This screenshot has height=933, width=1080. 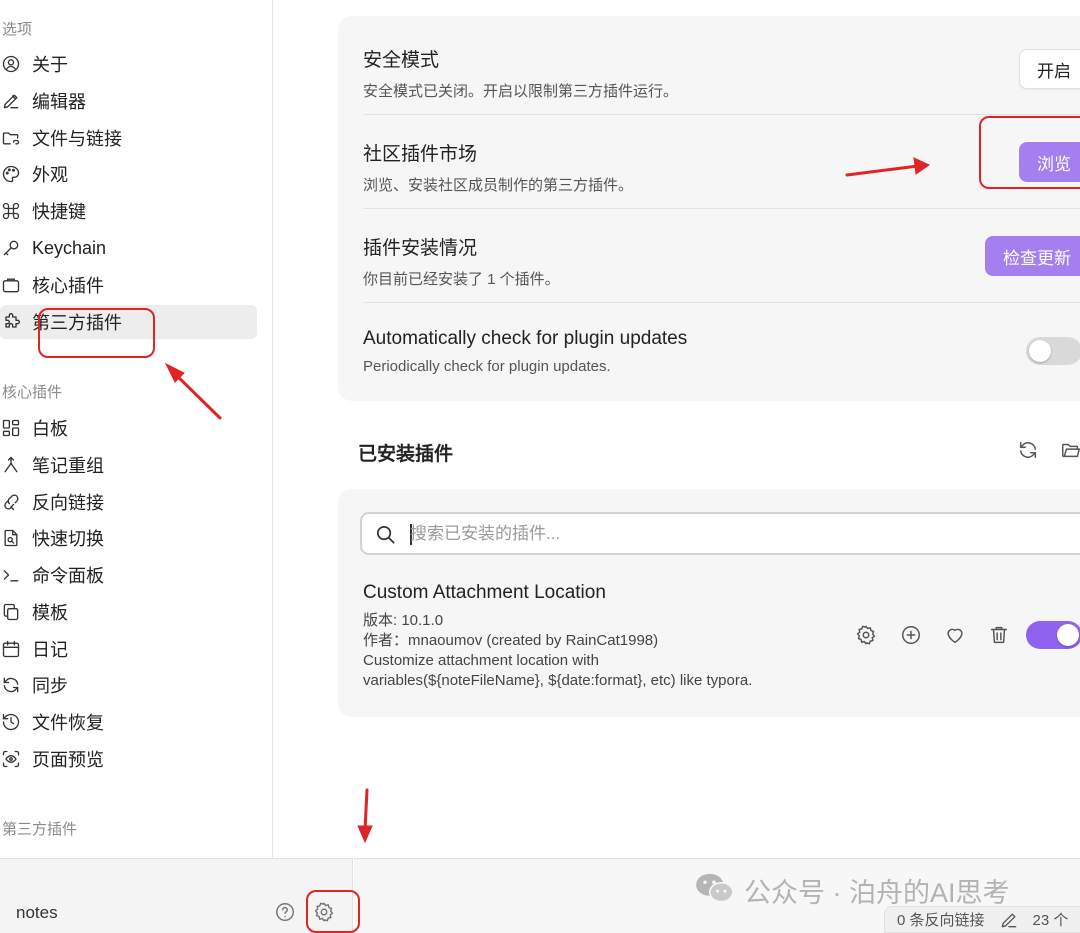 I want to click on puzzle-icon, so click(x=11, y=322).